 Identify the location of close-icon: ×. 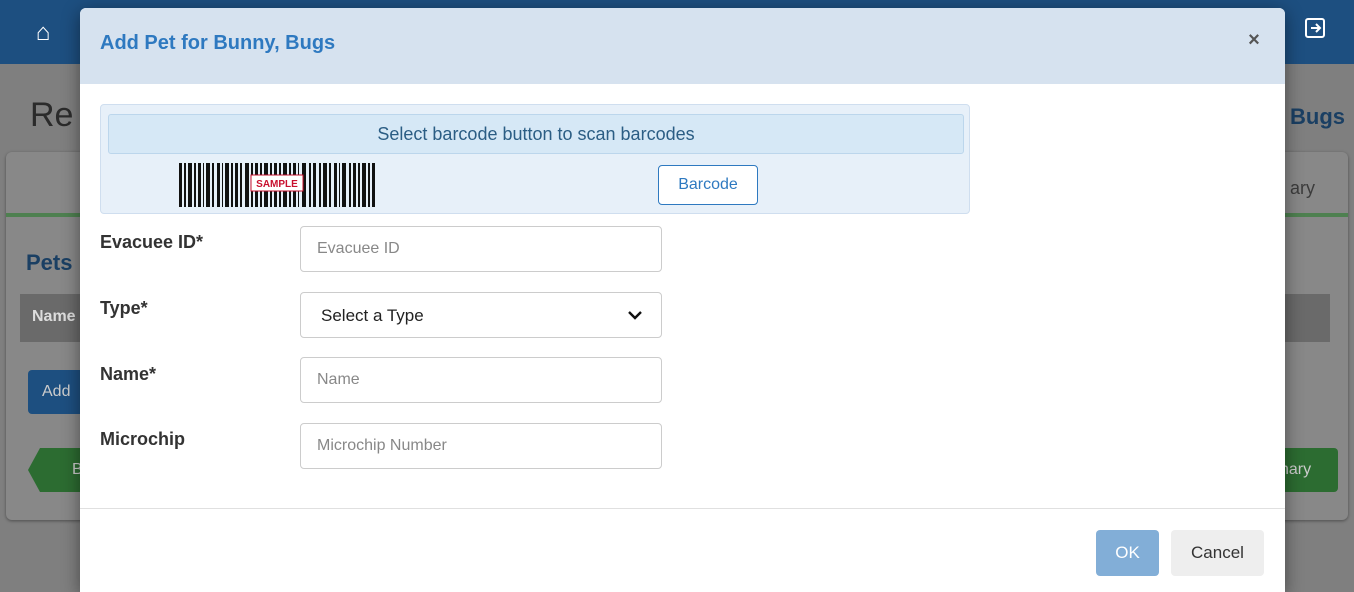
(1254, 40).